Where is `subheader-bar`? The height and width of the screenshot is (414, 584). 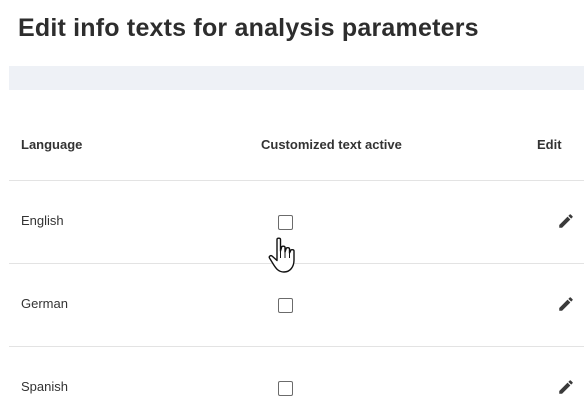
subheader-bar is located at coordinates (296, 78).